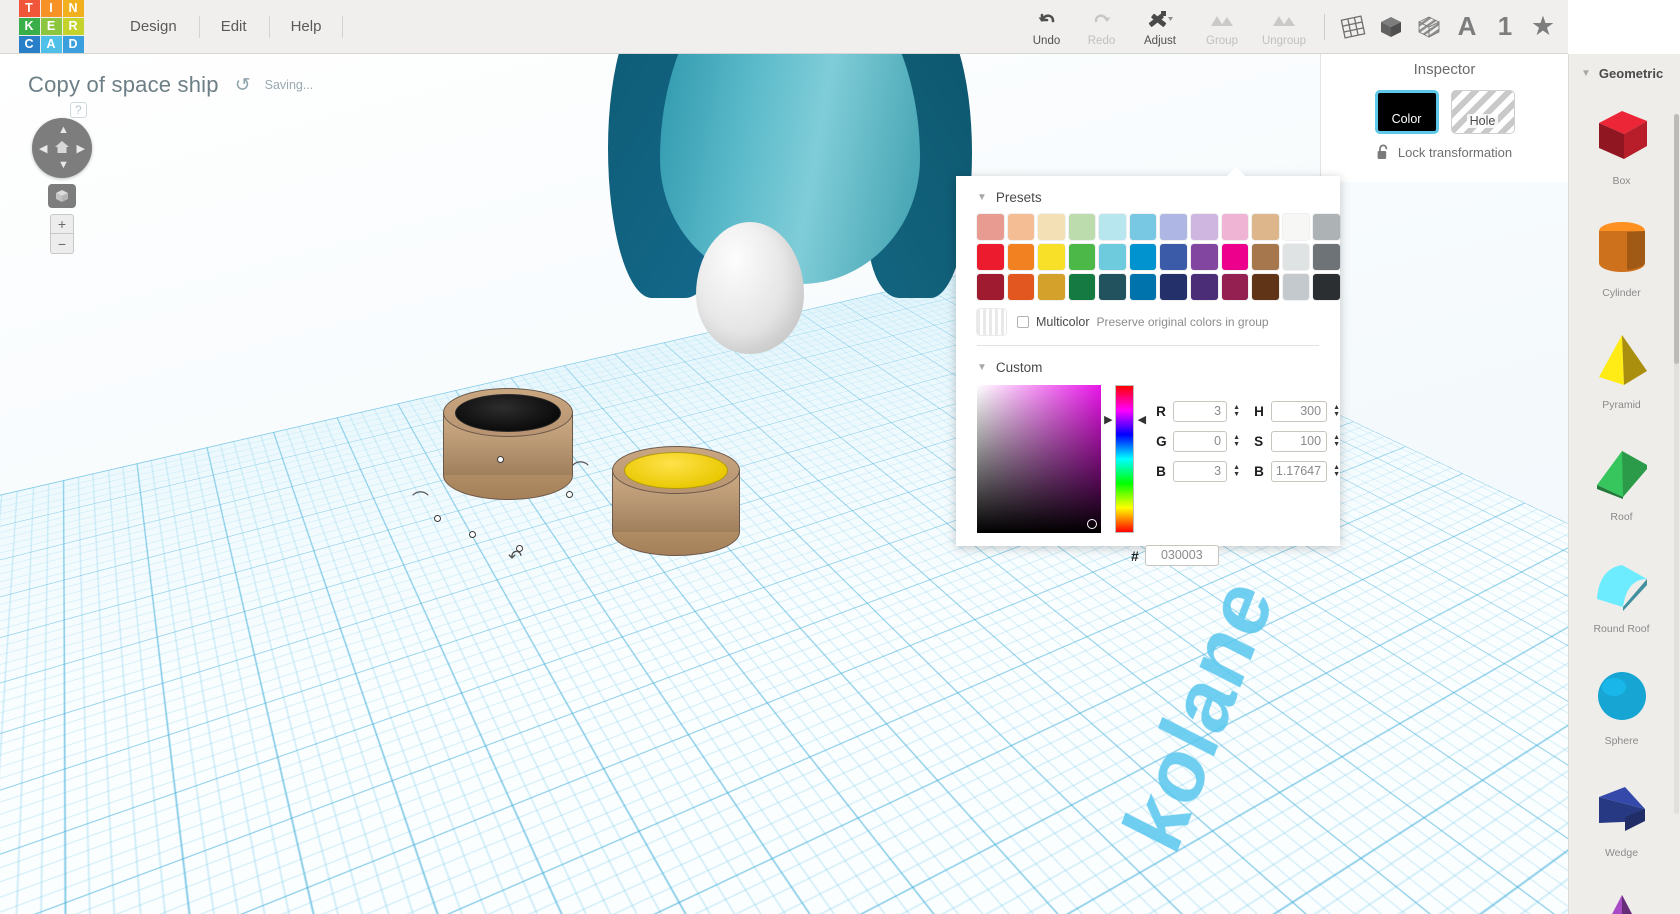 Image resolution: width=1680 pixels, height=914 pixels. Describe the element at coordinates (1160, 27) in the screenshot. I see `adjust-button: Adjust` at that location.